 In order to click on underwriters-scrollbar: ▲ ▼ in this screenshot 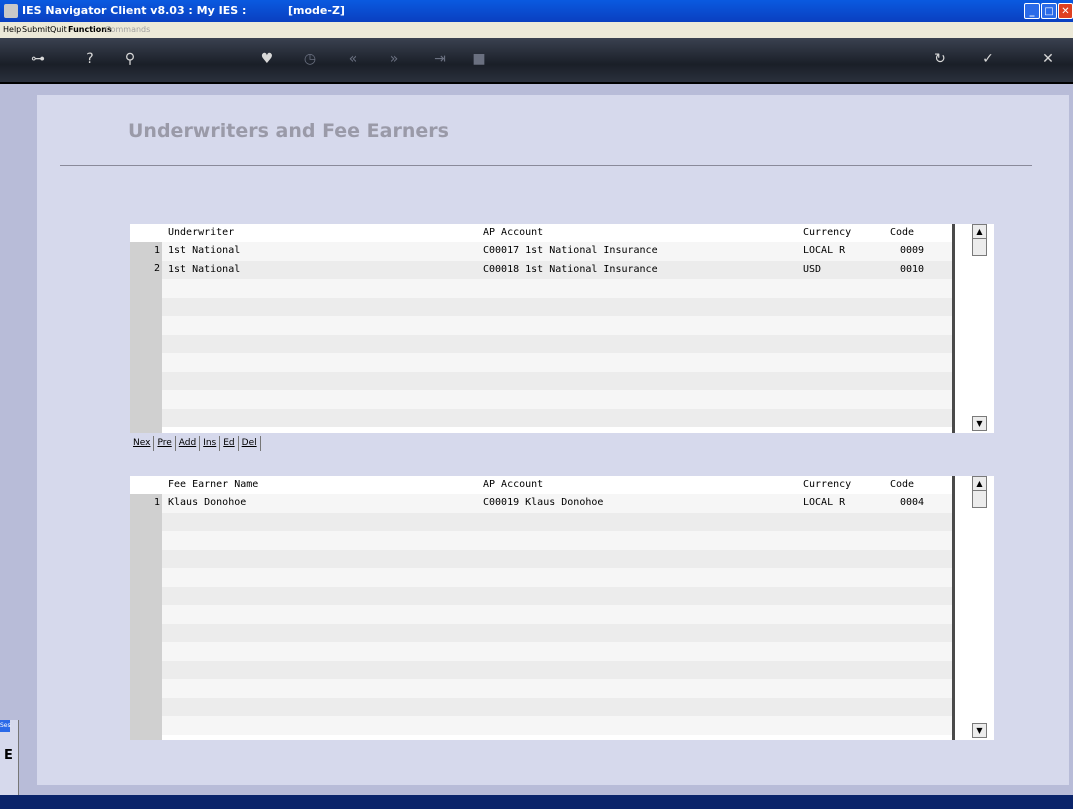, I will do `click(979, 328)`.